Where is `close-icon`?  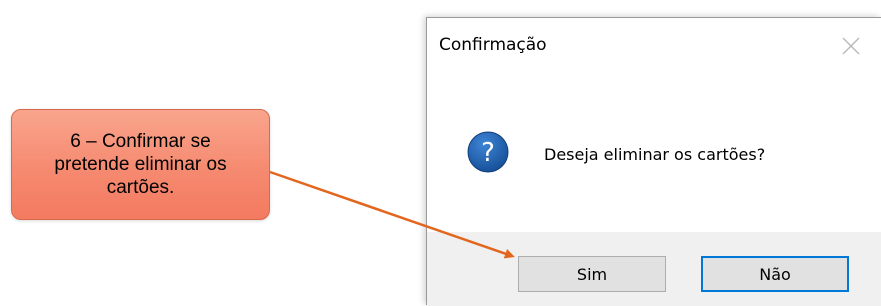
close-icon is located at coordinates (851, 46).